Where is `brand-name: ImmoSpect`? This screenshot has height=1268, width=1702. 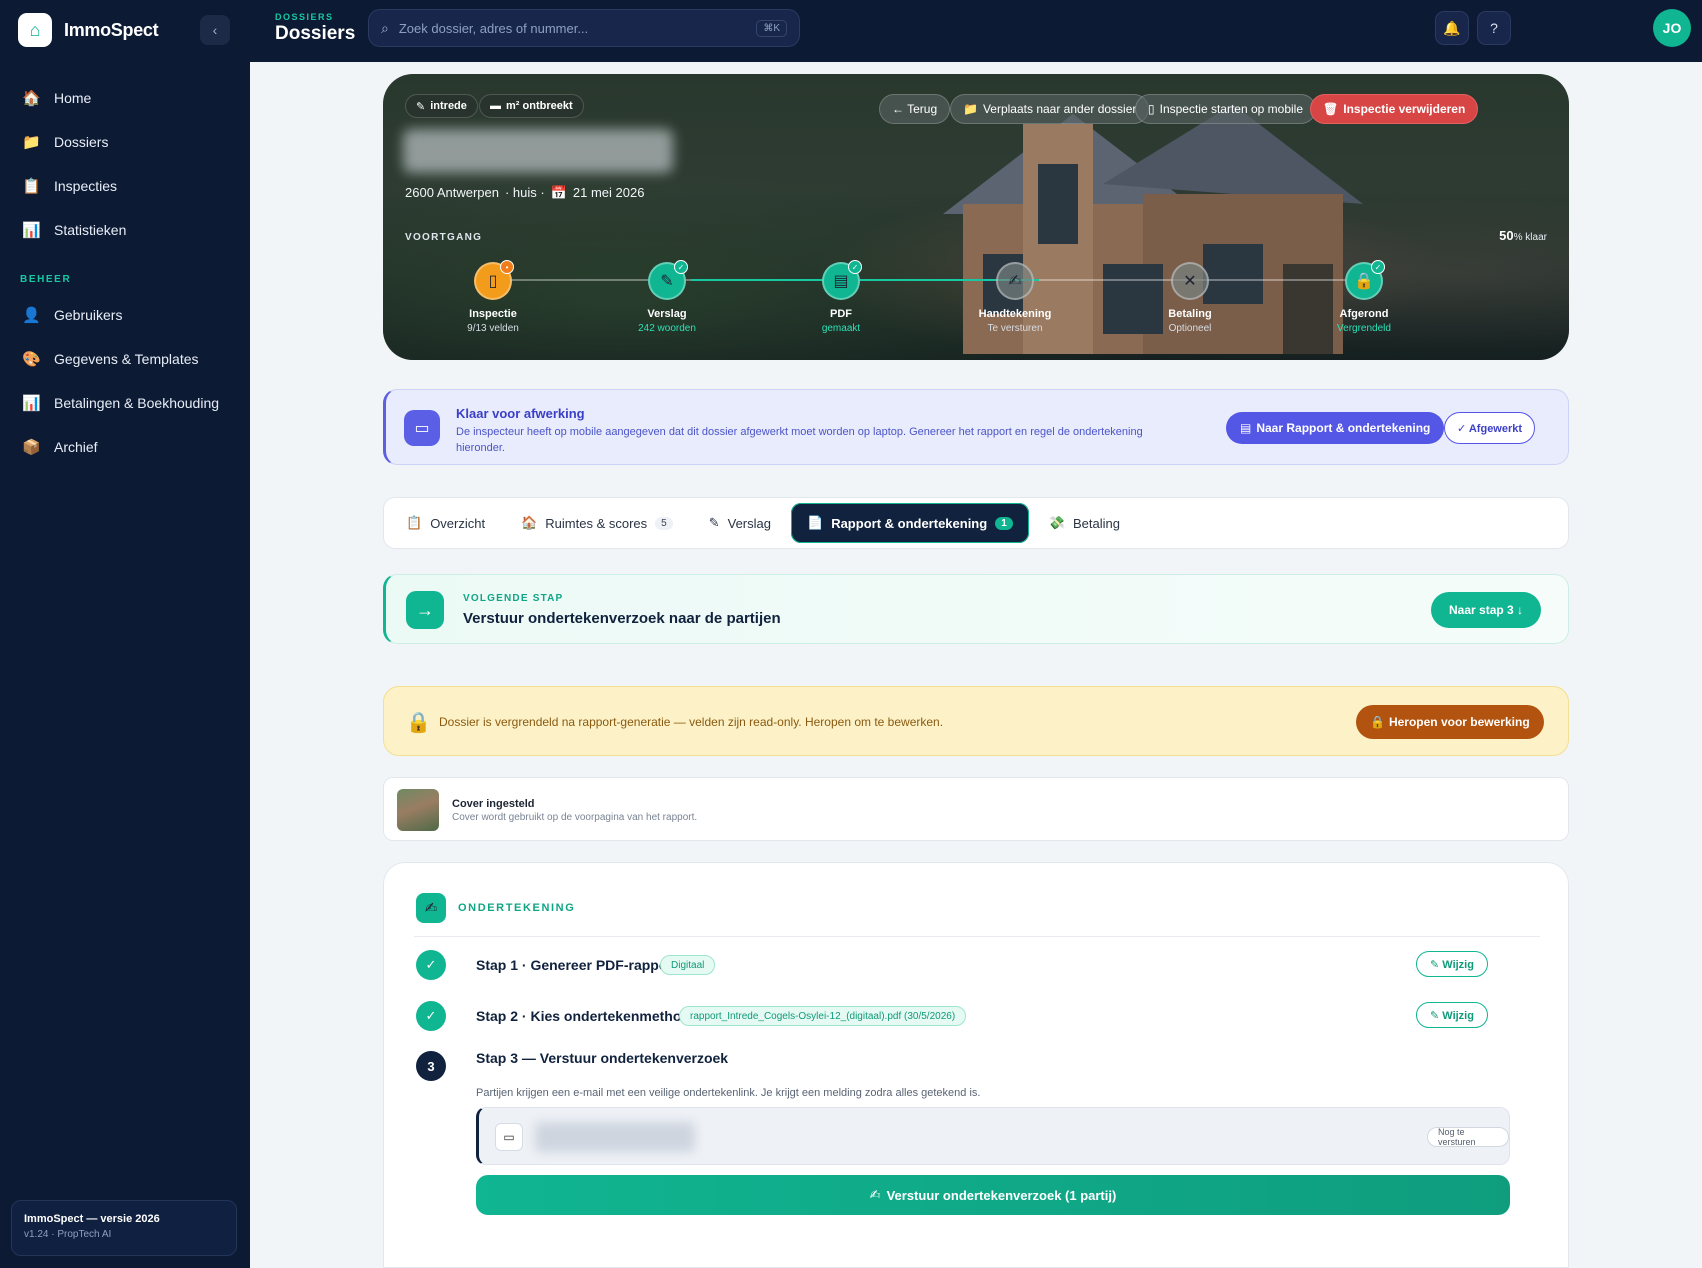
brand-name: ImmoSpect is located at coordinates (111, 29).